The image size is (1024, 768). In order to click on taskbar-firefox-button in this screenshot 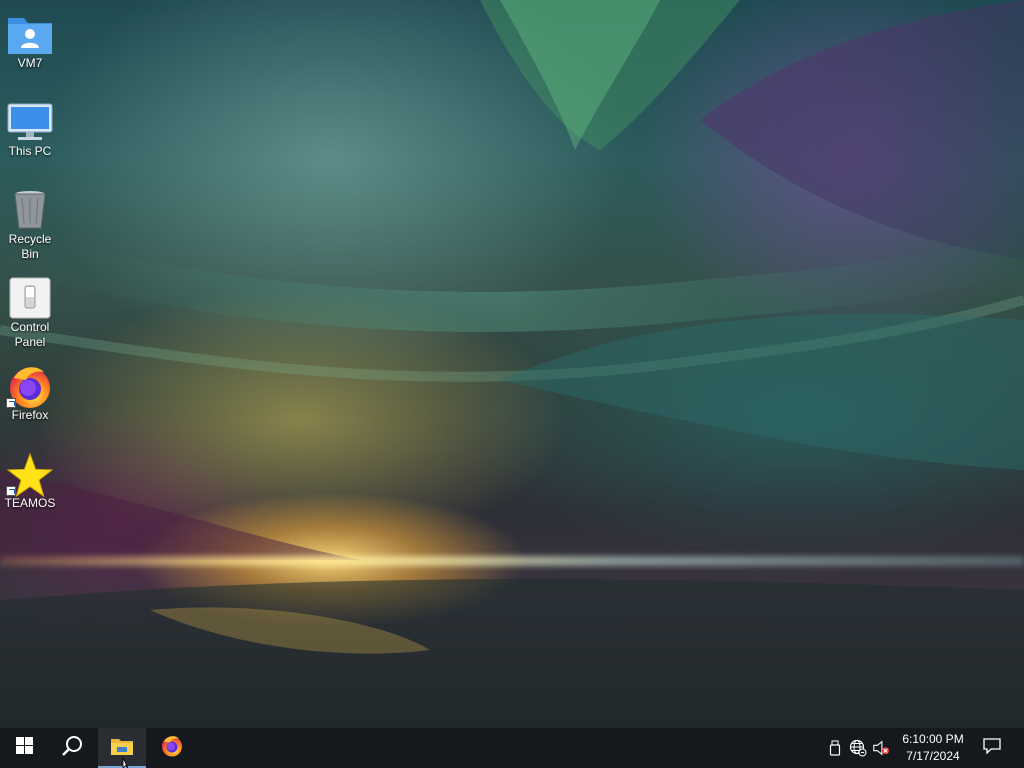, I will do `click(172, 748)`.